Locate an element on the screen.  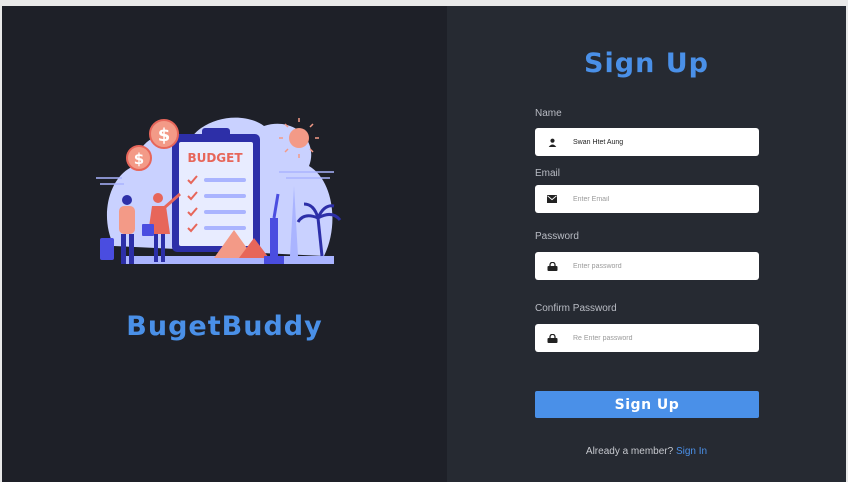
coin-symbol-small: $ is located at coordinates (139, 159).